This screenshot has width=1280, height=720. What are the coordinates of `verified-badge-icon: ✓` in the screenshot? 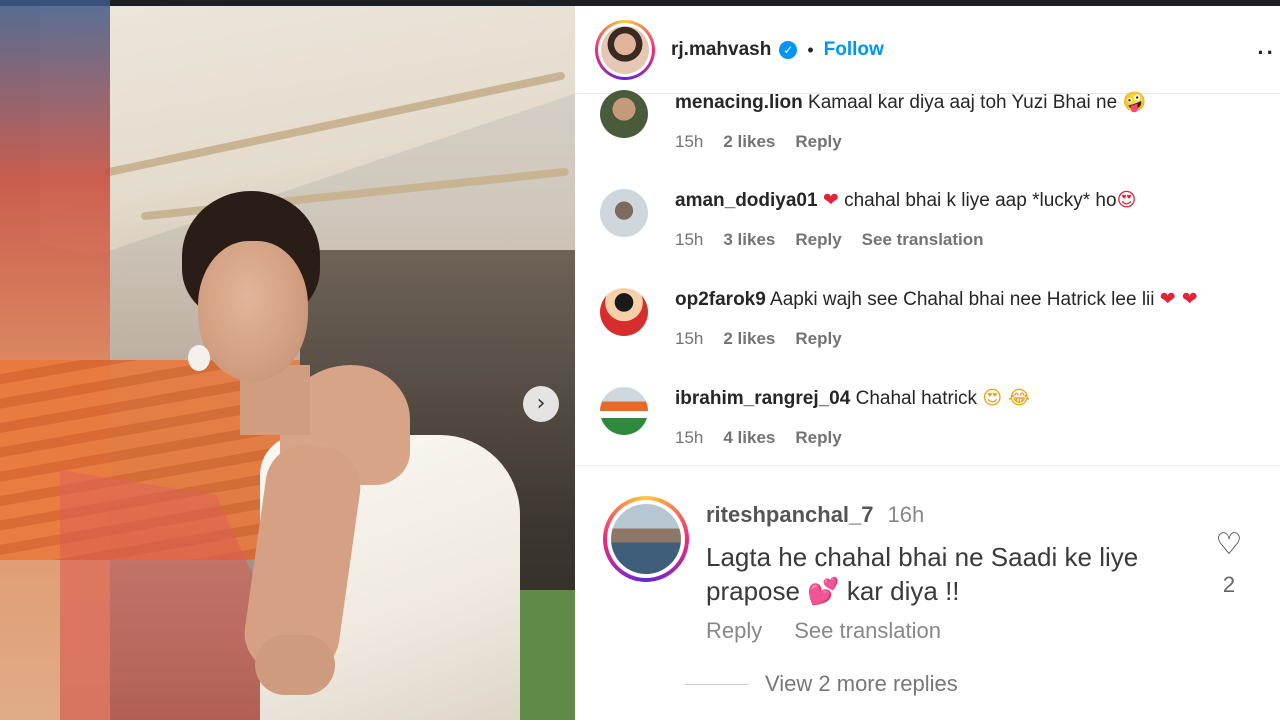 It's located at (788, 50).